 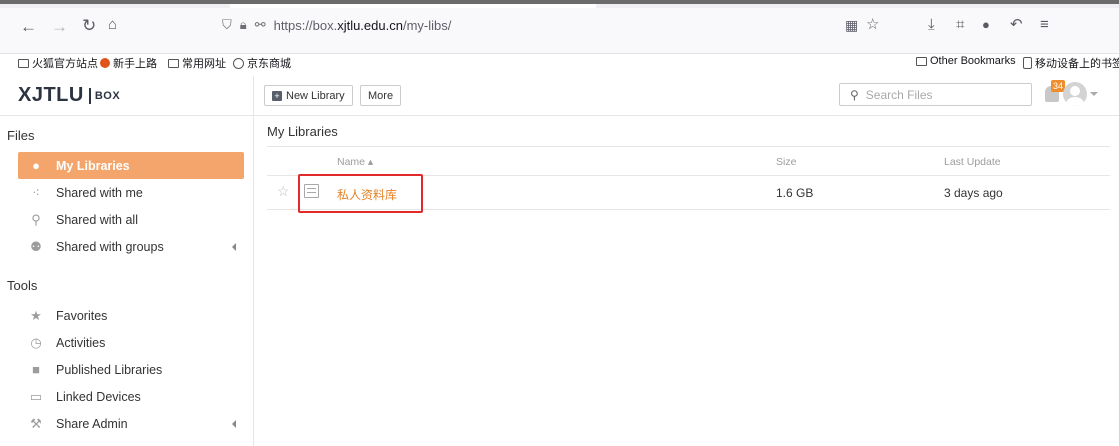 What do you see at coordinates (1094, 94) in the screenshot?
I see `chevron-down-icon` at bounding box center [1094, 94].